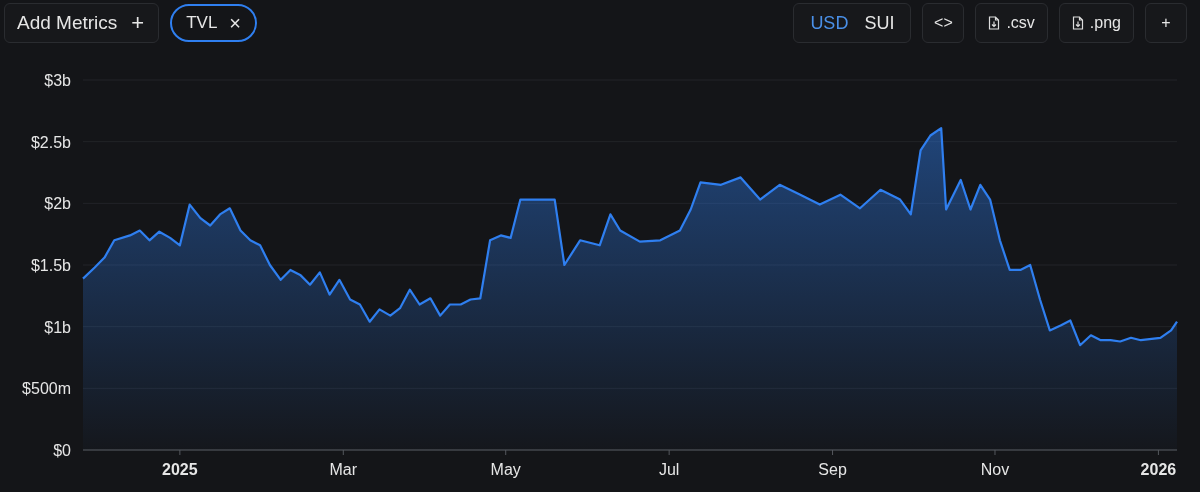  Describe the element at coordinates (1011, 23) in the screenshot. I see `download-button: .csv` at that location.